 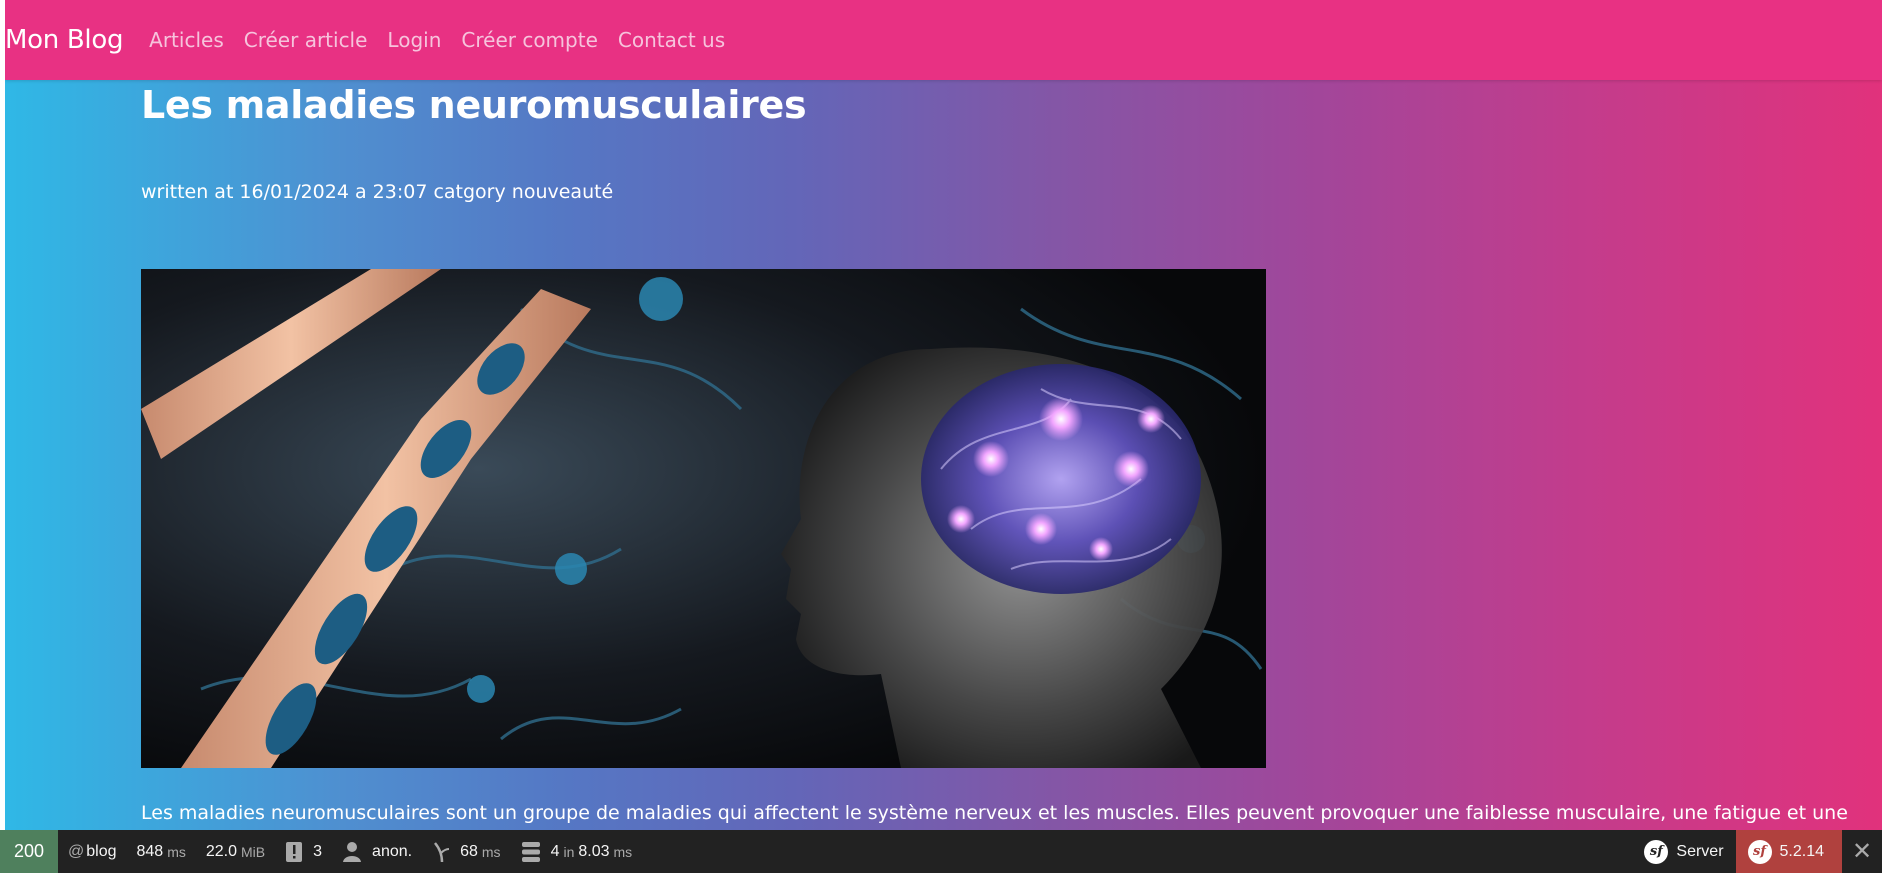 What do you see at coordinates (303, 851) in the screenshot?
I see `logs-item: 3` at bounding box center [303, 851].